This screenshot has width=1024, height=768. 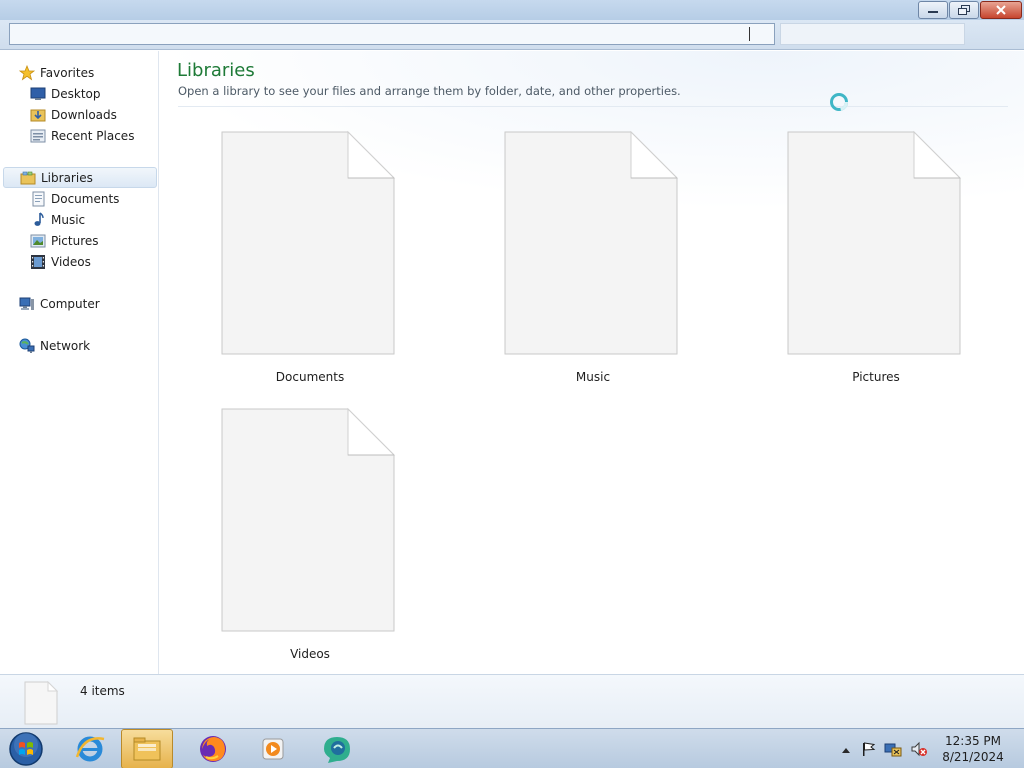 What do you see at coordinates (973, 741) in the screenshot?
I see `clock-time: 12:35 PM` at bounding box center [973, 741].